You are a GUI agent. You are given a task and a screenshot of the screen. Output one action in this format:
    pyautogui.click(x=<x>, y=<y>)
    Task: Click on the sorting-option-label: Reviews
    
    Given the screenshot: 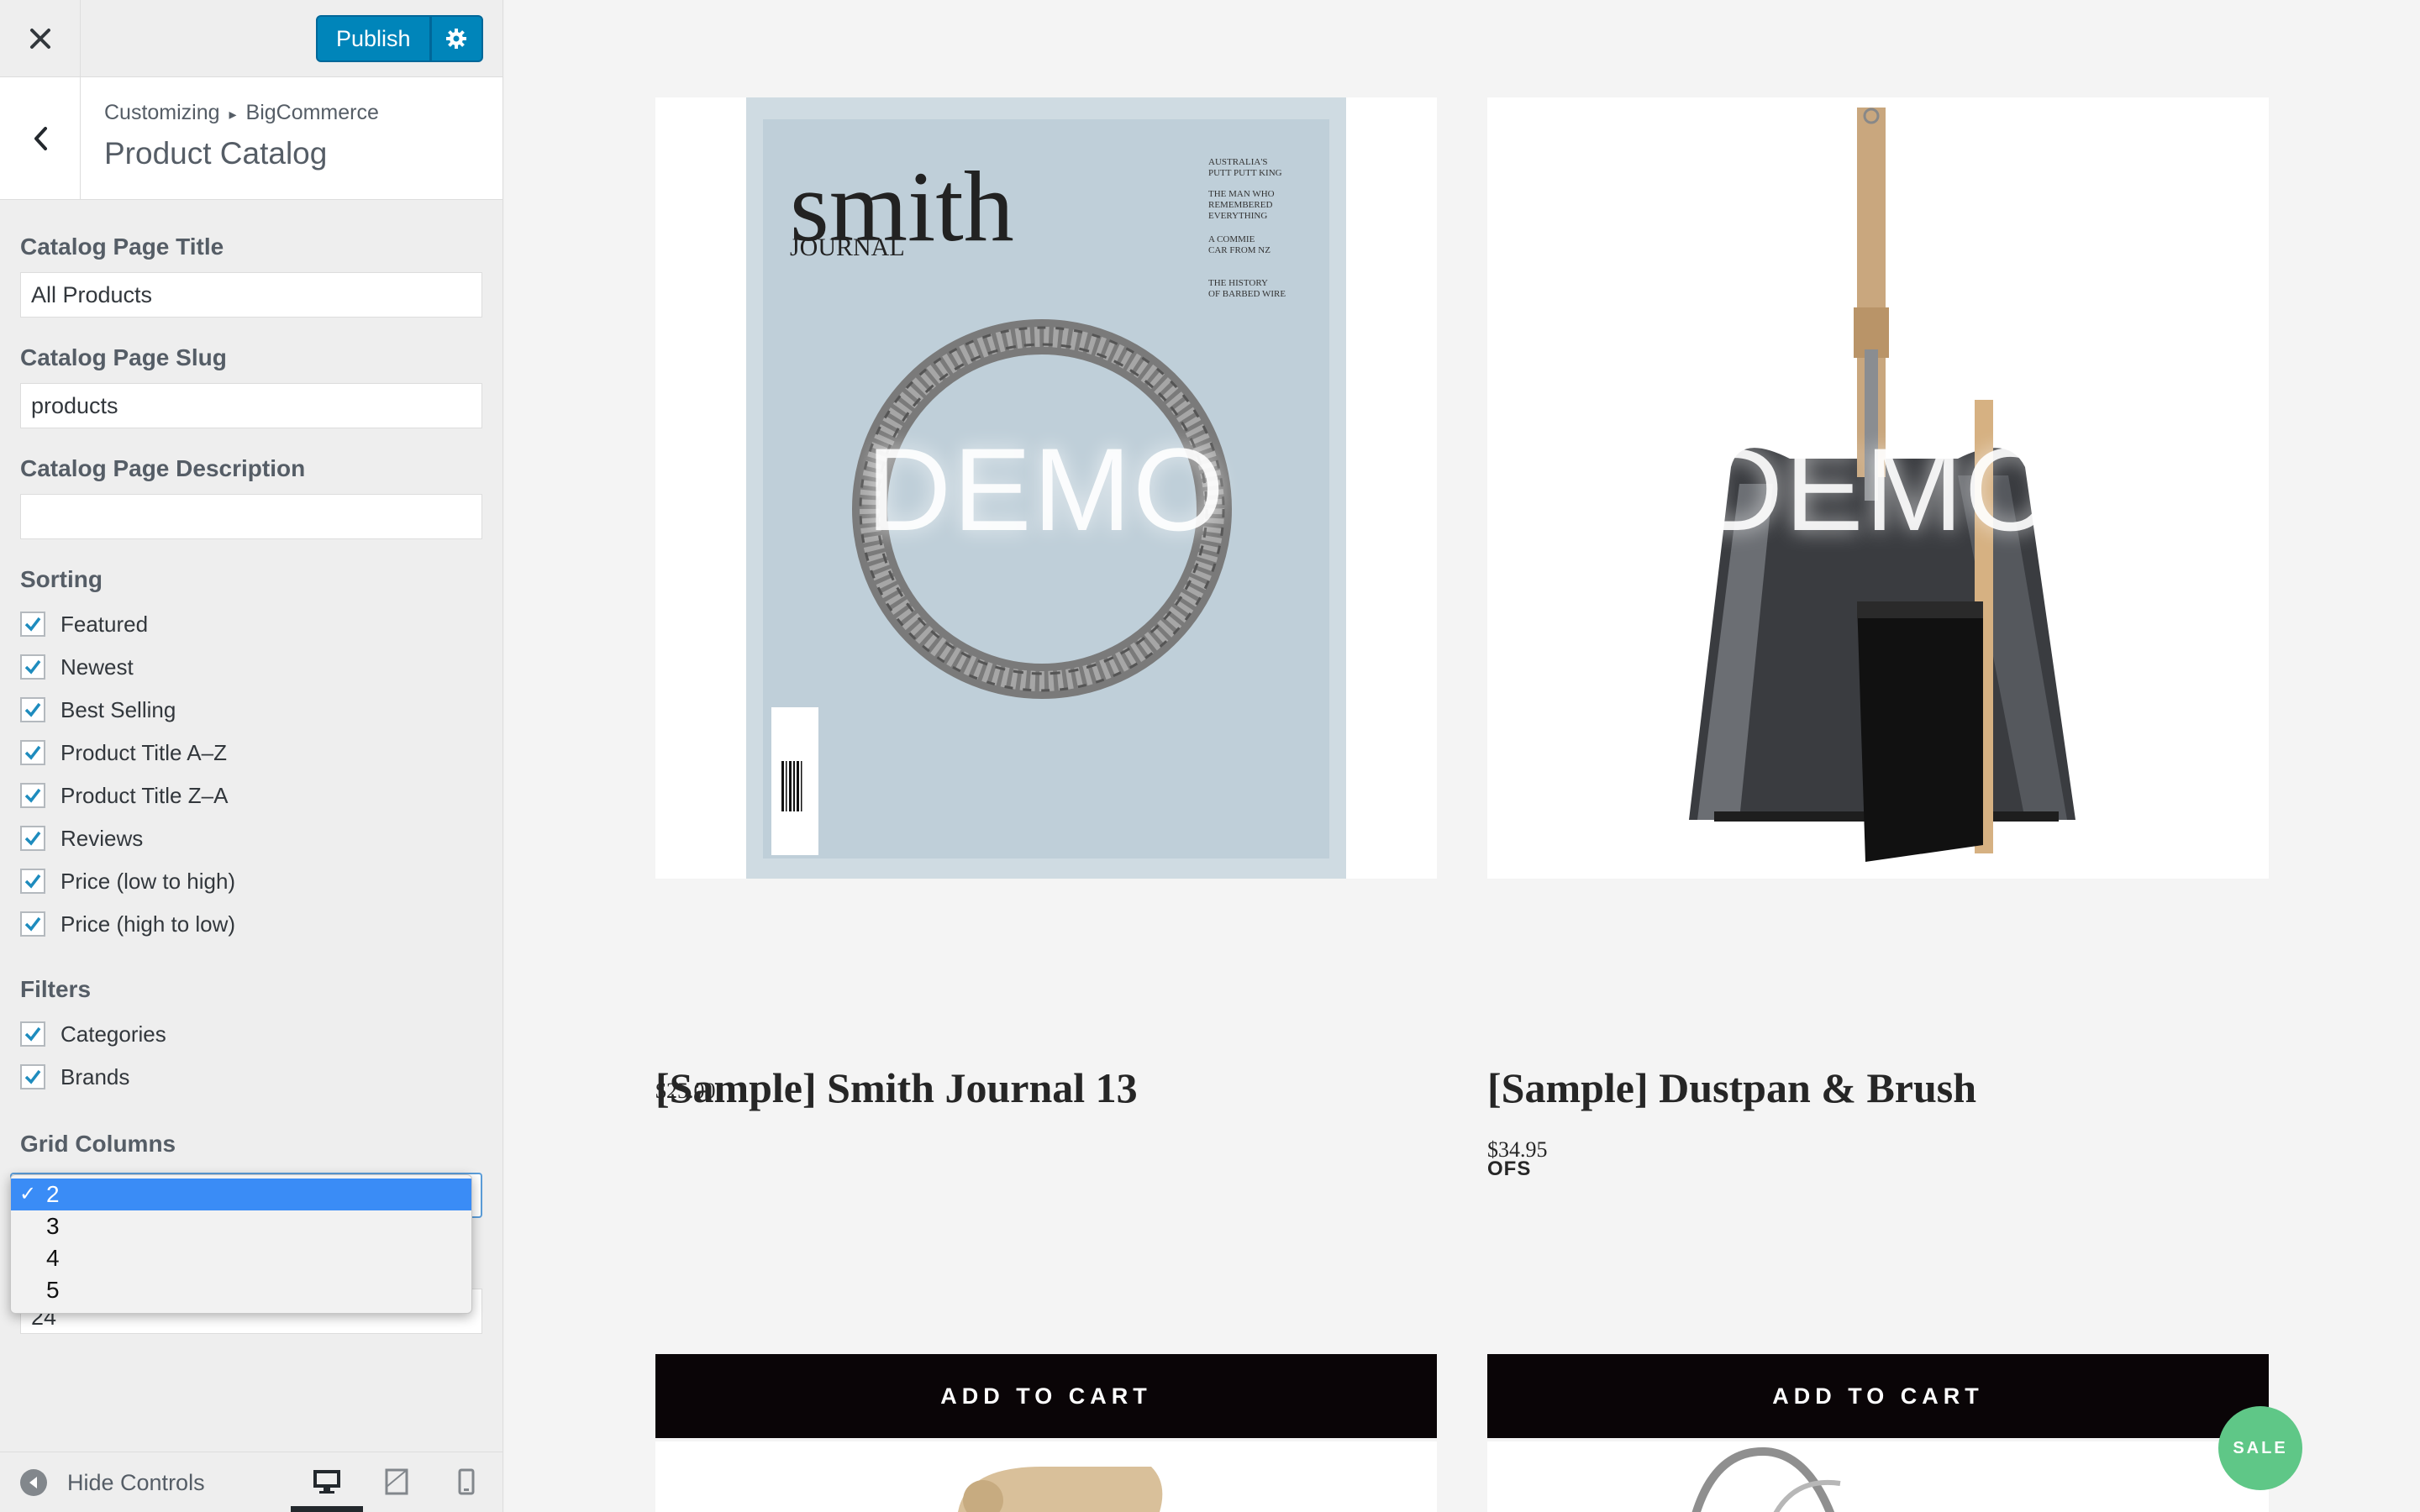 What is the action you would take?
    pyautogui.click(x=102, y=838)
    